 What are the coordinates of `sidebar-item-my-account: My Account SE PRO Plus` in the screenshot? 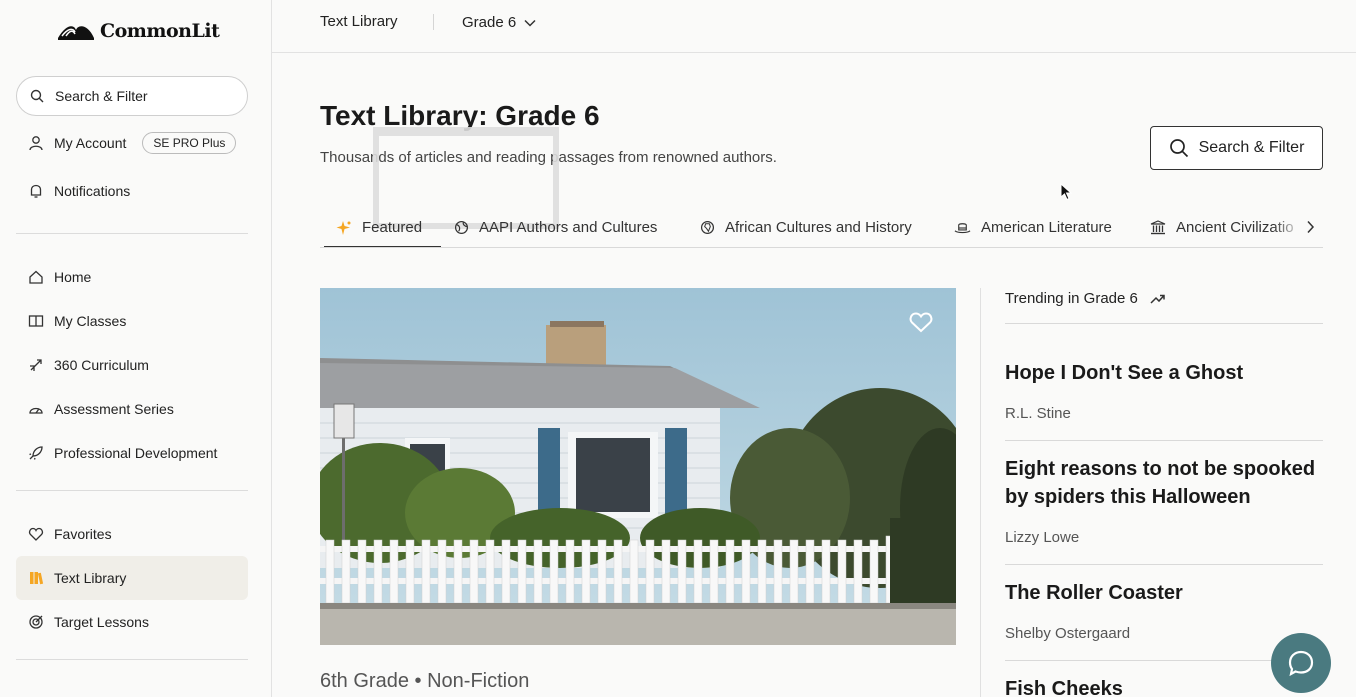 It's located at (132, 143).